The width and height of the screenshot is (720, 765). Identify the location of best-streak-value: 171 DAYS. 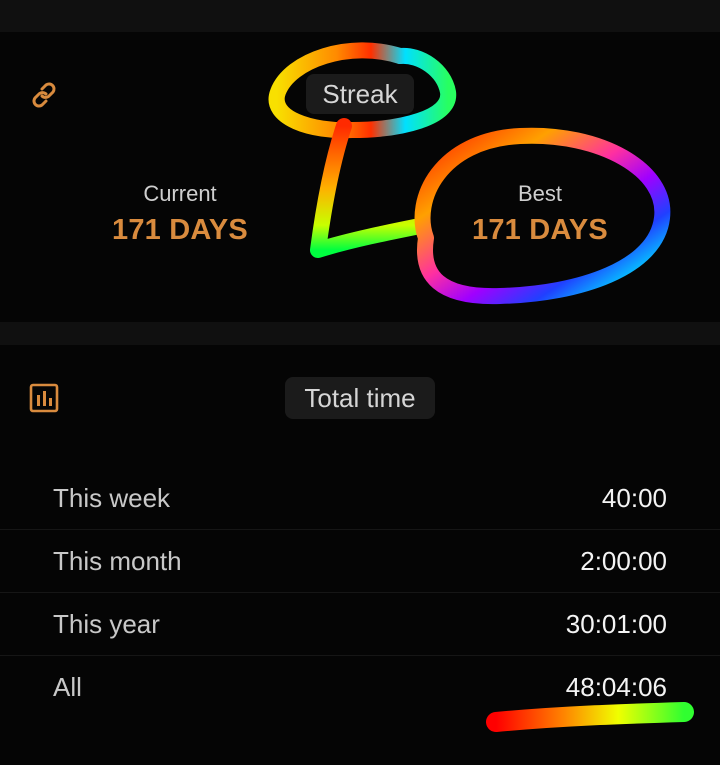
(540, 230).